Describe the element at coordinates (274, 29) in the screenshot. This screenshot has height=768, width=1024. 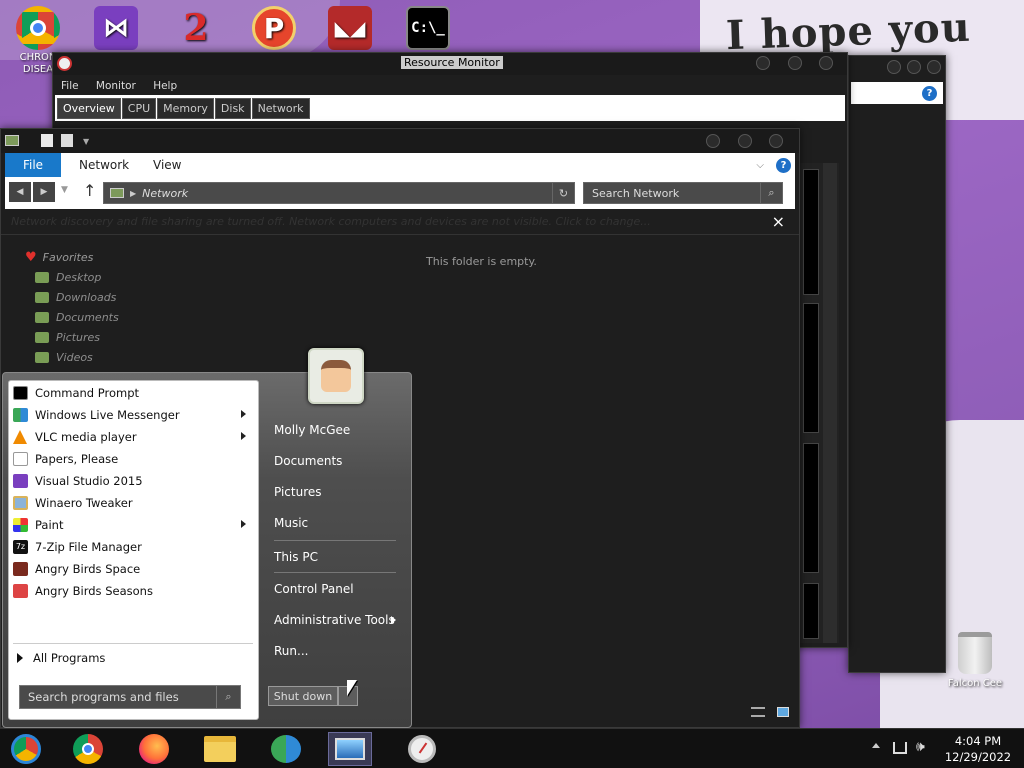
I see `desktop-icon-papers-please: P` at that location.